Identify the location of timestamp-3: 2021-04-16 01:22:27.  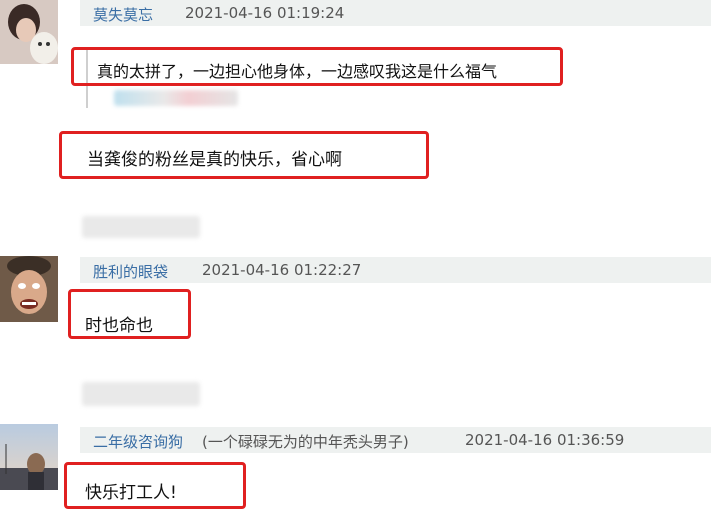
(282, 270).